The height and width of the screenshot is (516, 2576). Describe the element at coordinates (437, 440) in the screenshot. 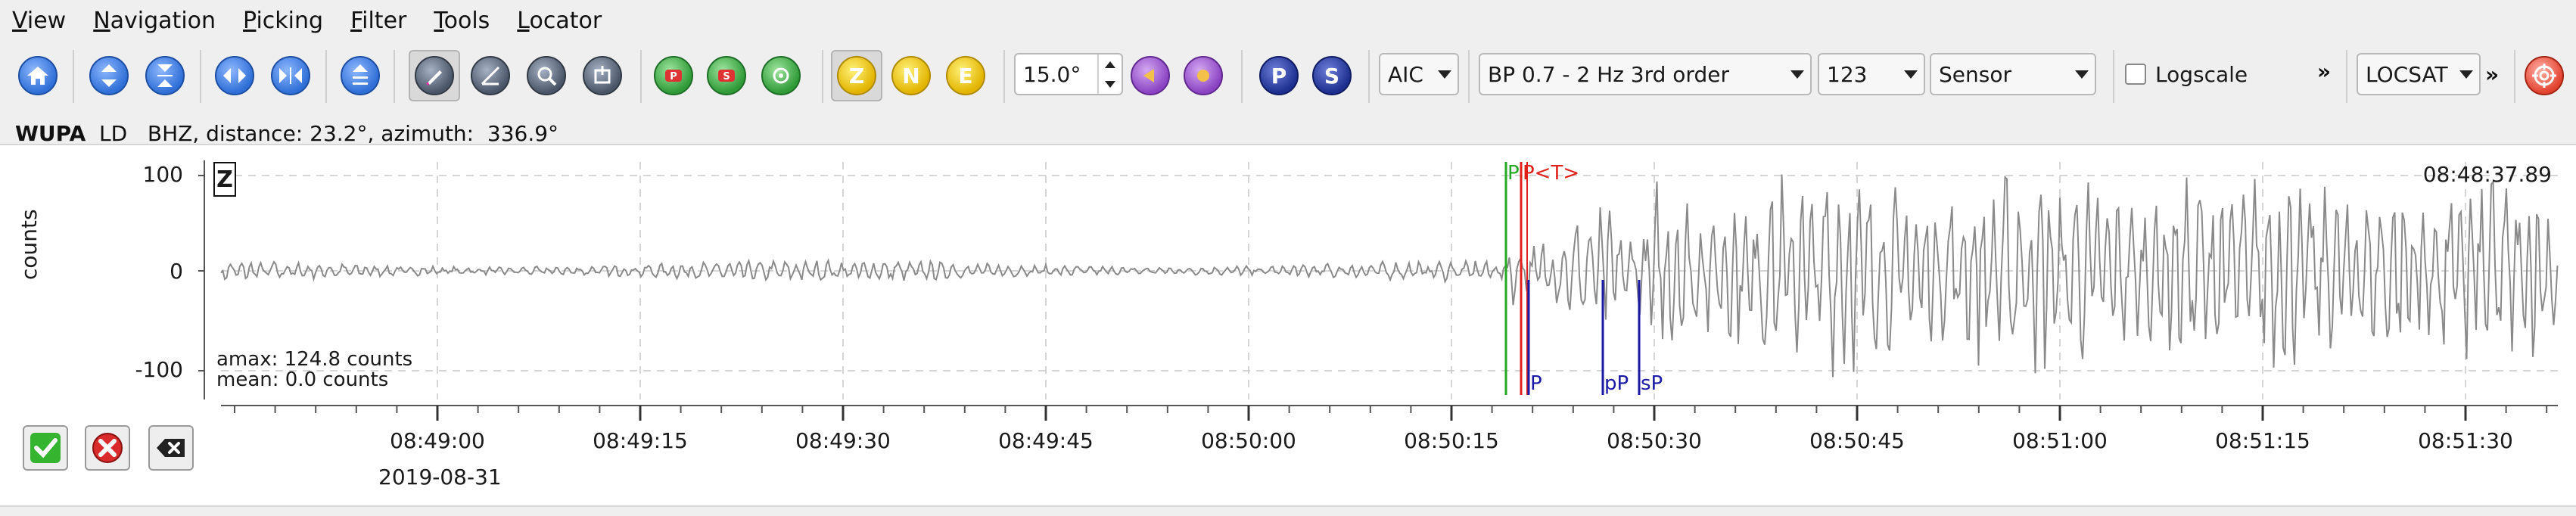

I see `x-tick-label: 08:49:00` at that location.